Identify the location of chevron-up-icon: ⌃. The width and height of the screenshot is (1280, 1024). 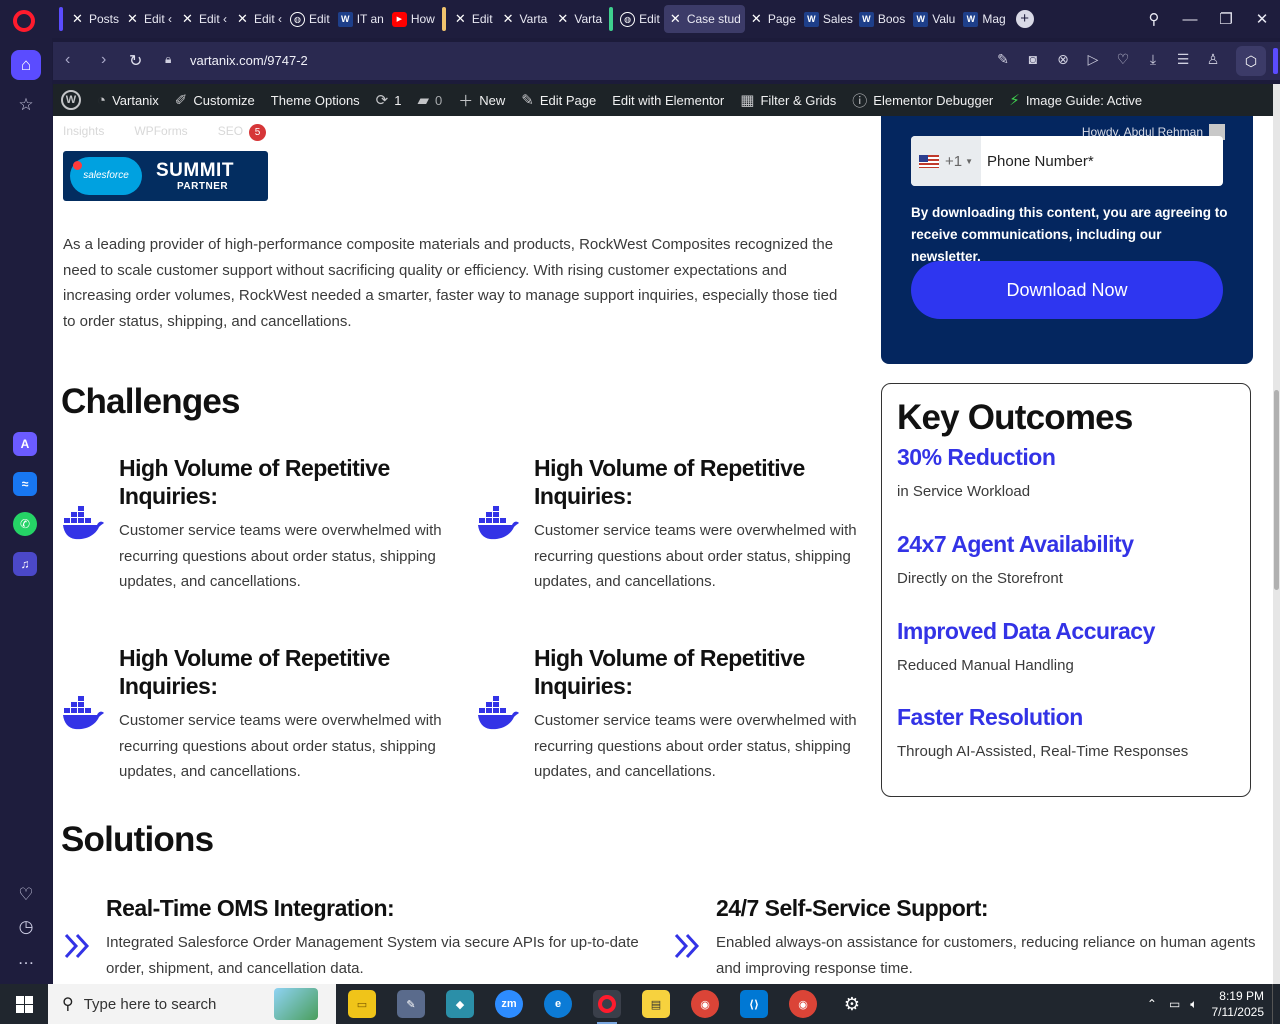
(1152, 1004).